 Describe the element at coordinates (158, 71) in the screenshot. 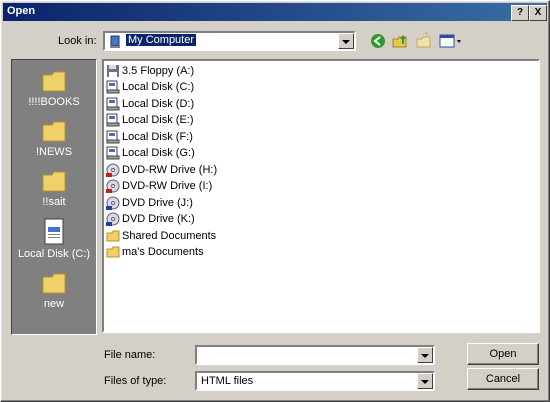

I see `list-item-label: 3.5 Floppy (A:)` at that location.